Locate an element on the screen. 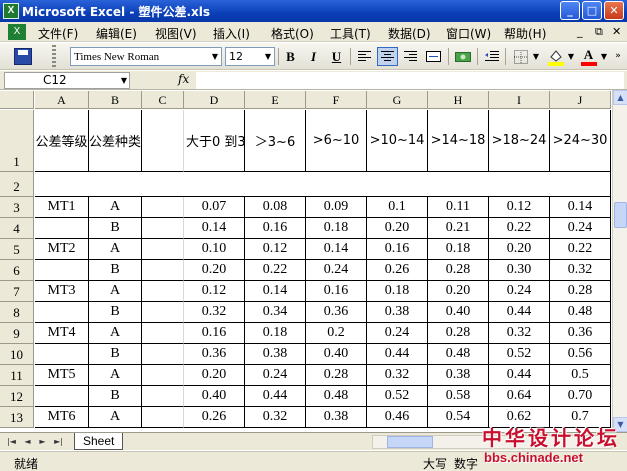  table-cell: MT6 is located at coordinates (62, 417).